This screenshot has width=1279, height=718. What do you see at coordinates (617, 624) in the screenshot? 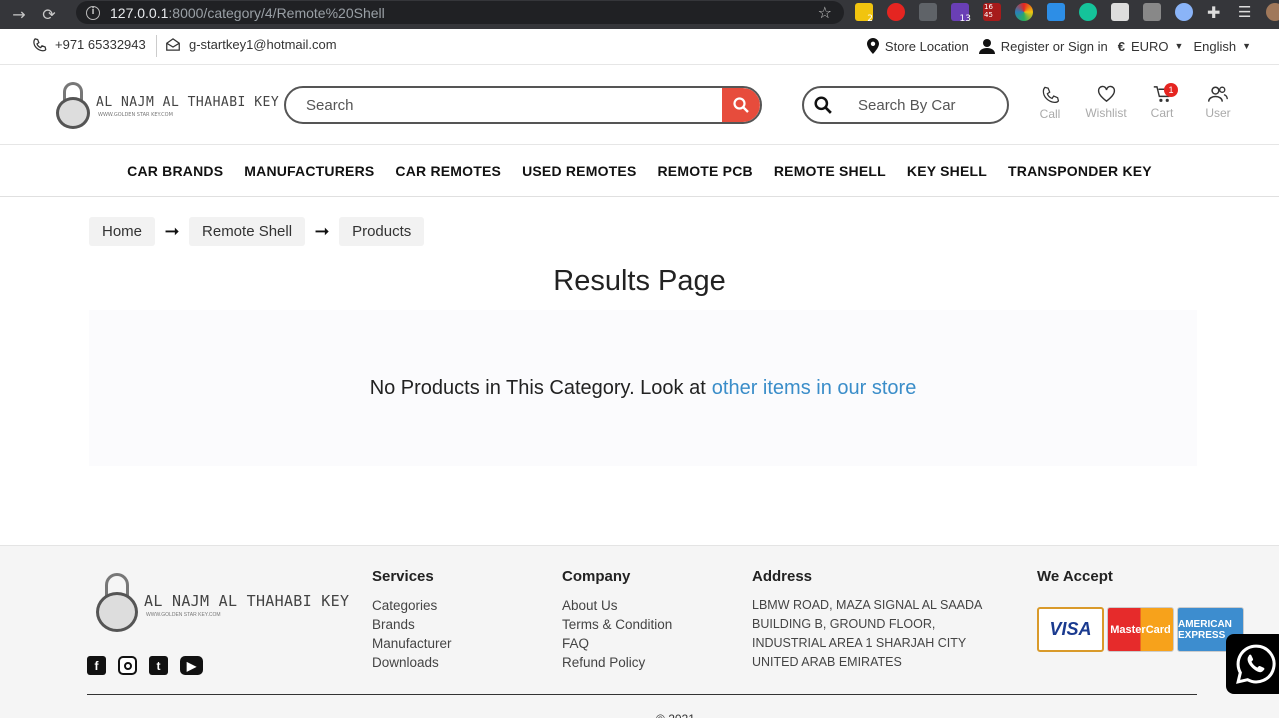
I see `footer-link: Terms & Condition` at bounding box center [617, 624].